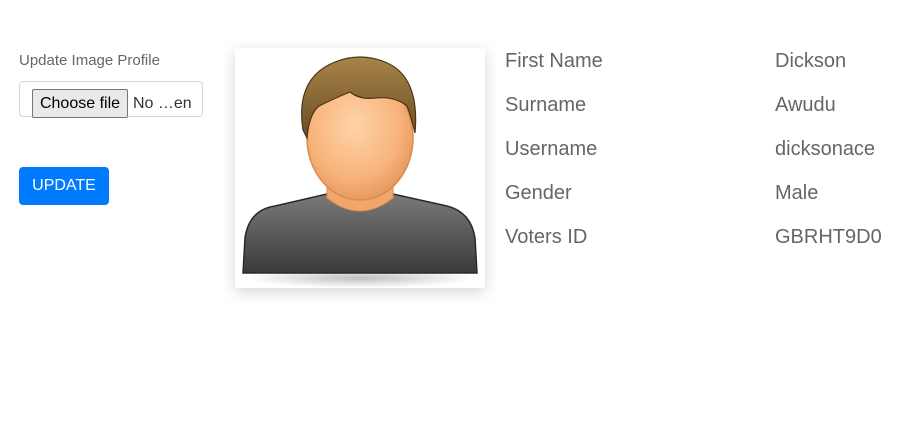 Image resolution: width=920 pixels, height=435 pixels. What do you see at coordinates (360, 172) in the screenshot?
I see `default-user-avatar-icon` at bounding box center [360, 172].